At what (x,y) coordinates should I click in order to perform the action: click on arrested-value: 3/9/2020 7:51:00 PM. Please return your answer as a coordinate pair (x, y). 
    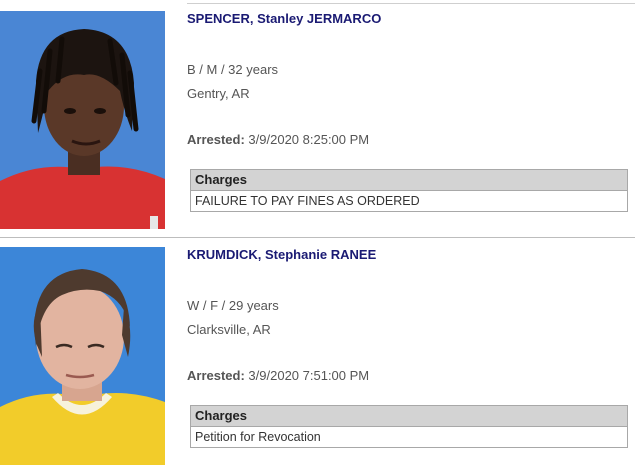
    Looking at the image, I should click on (309, 375).